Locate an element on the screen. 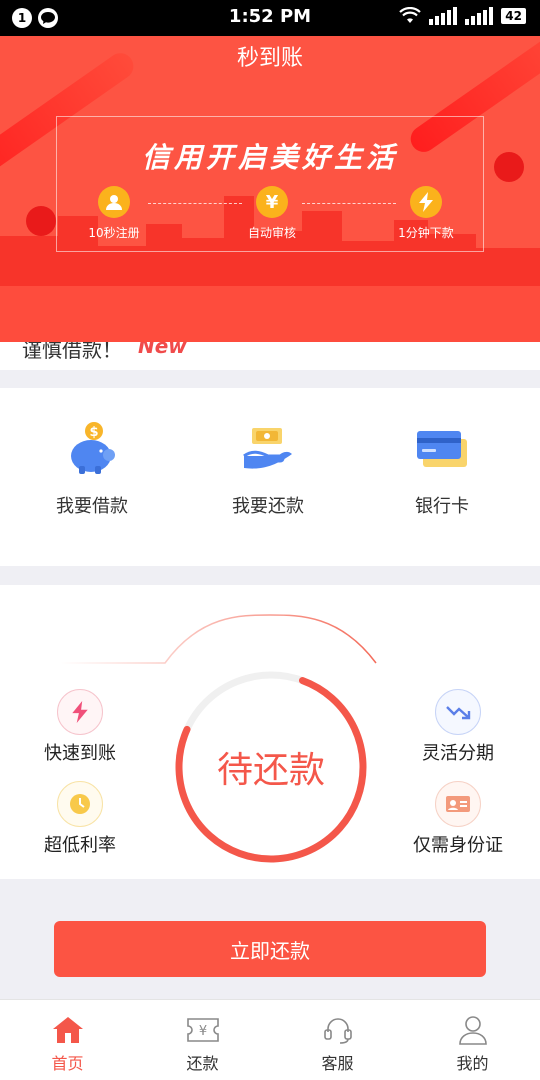 Image resolution: width=540 pixels, height=1080 pixels. nav-label: 还款 is located at coordinates (202, 1063).